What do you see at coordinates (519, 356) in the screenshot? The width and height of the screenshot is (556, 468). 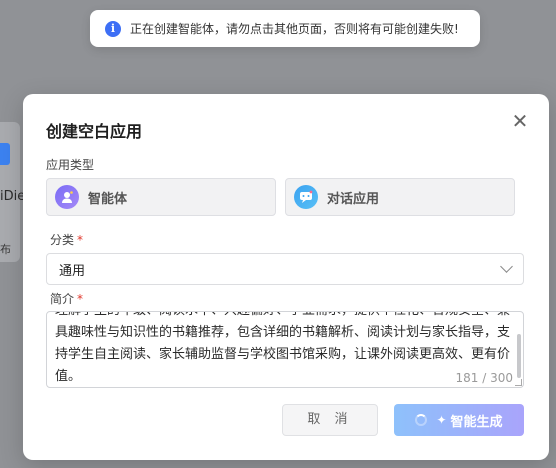 I see `textarea-scrollbar` at bounding box center [519, 356].